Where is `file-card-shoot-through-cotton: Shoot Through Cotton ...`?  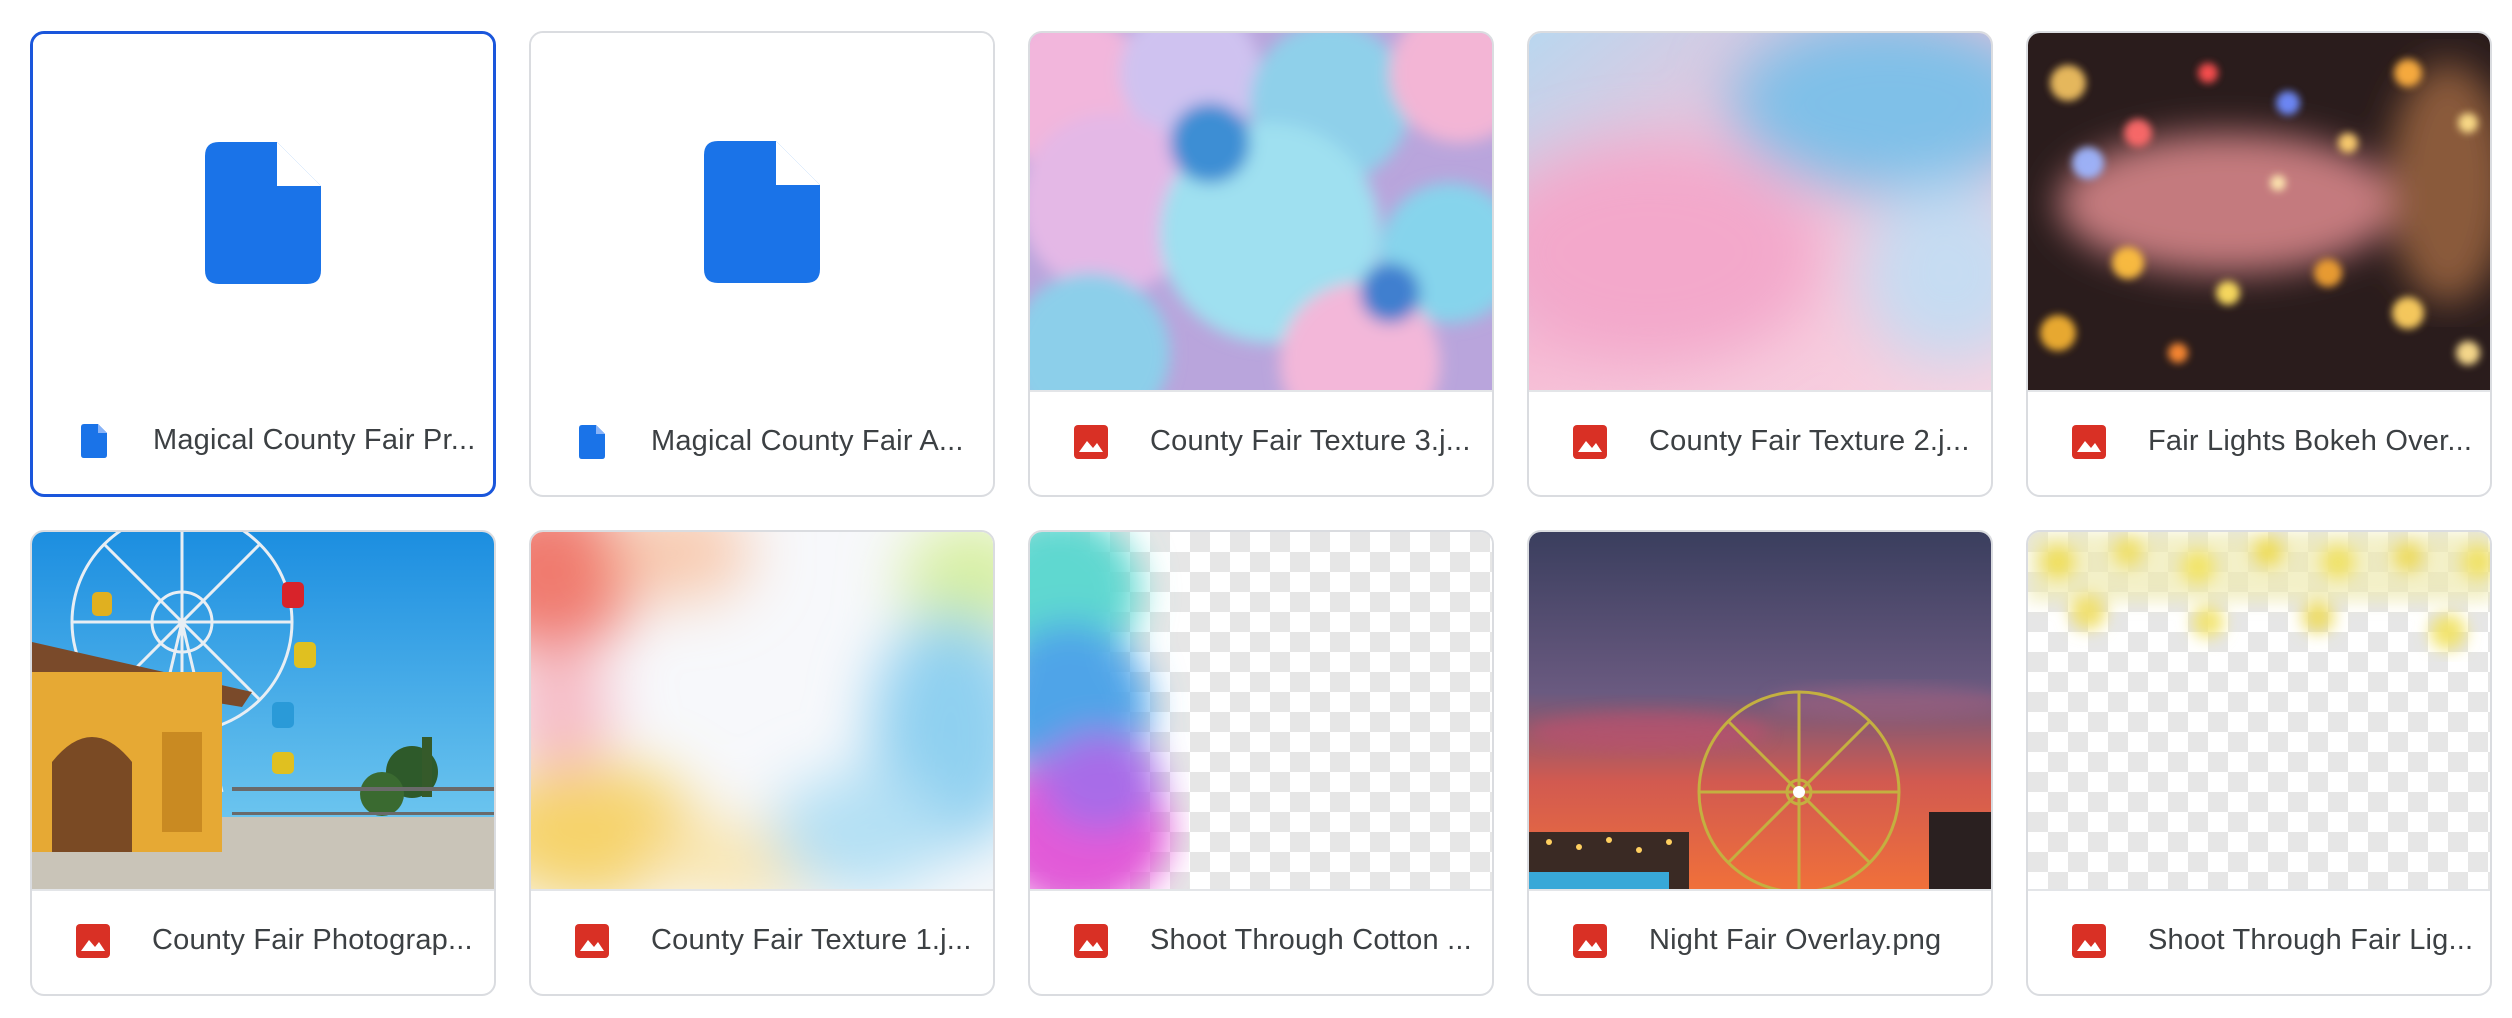 file-card-shoot-through-cotton: Shoot Through Cotton ... is located at coordinates (1261, 763).